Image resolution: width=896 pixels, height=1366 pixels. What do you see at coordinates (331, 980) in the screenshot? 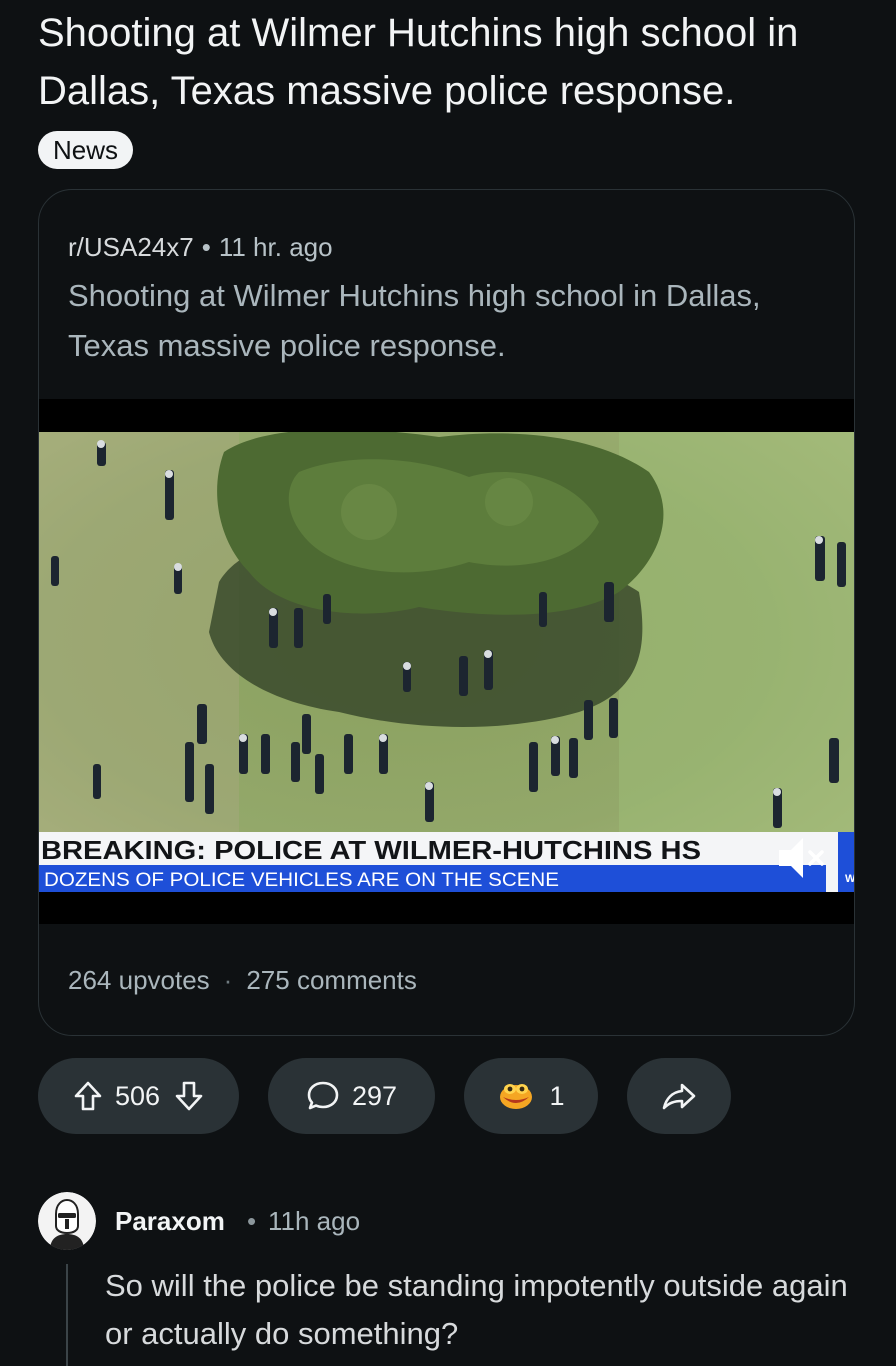
I see `crosspost-comments: 275 comments` at bounding box center [331, 980].